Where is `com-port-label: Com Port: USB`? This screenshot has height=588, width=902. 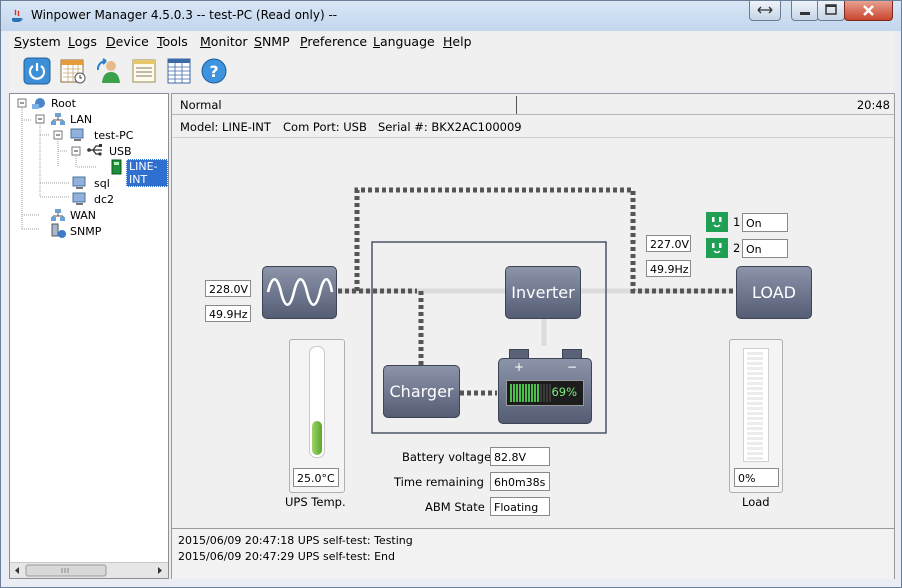 com-port-label: Com Port: USB is located at coordinates (325, 127).